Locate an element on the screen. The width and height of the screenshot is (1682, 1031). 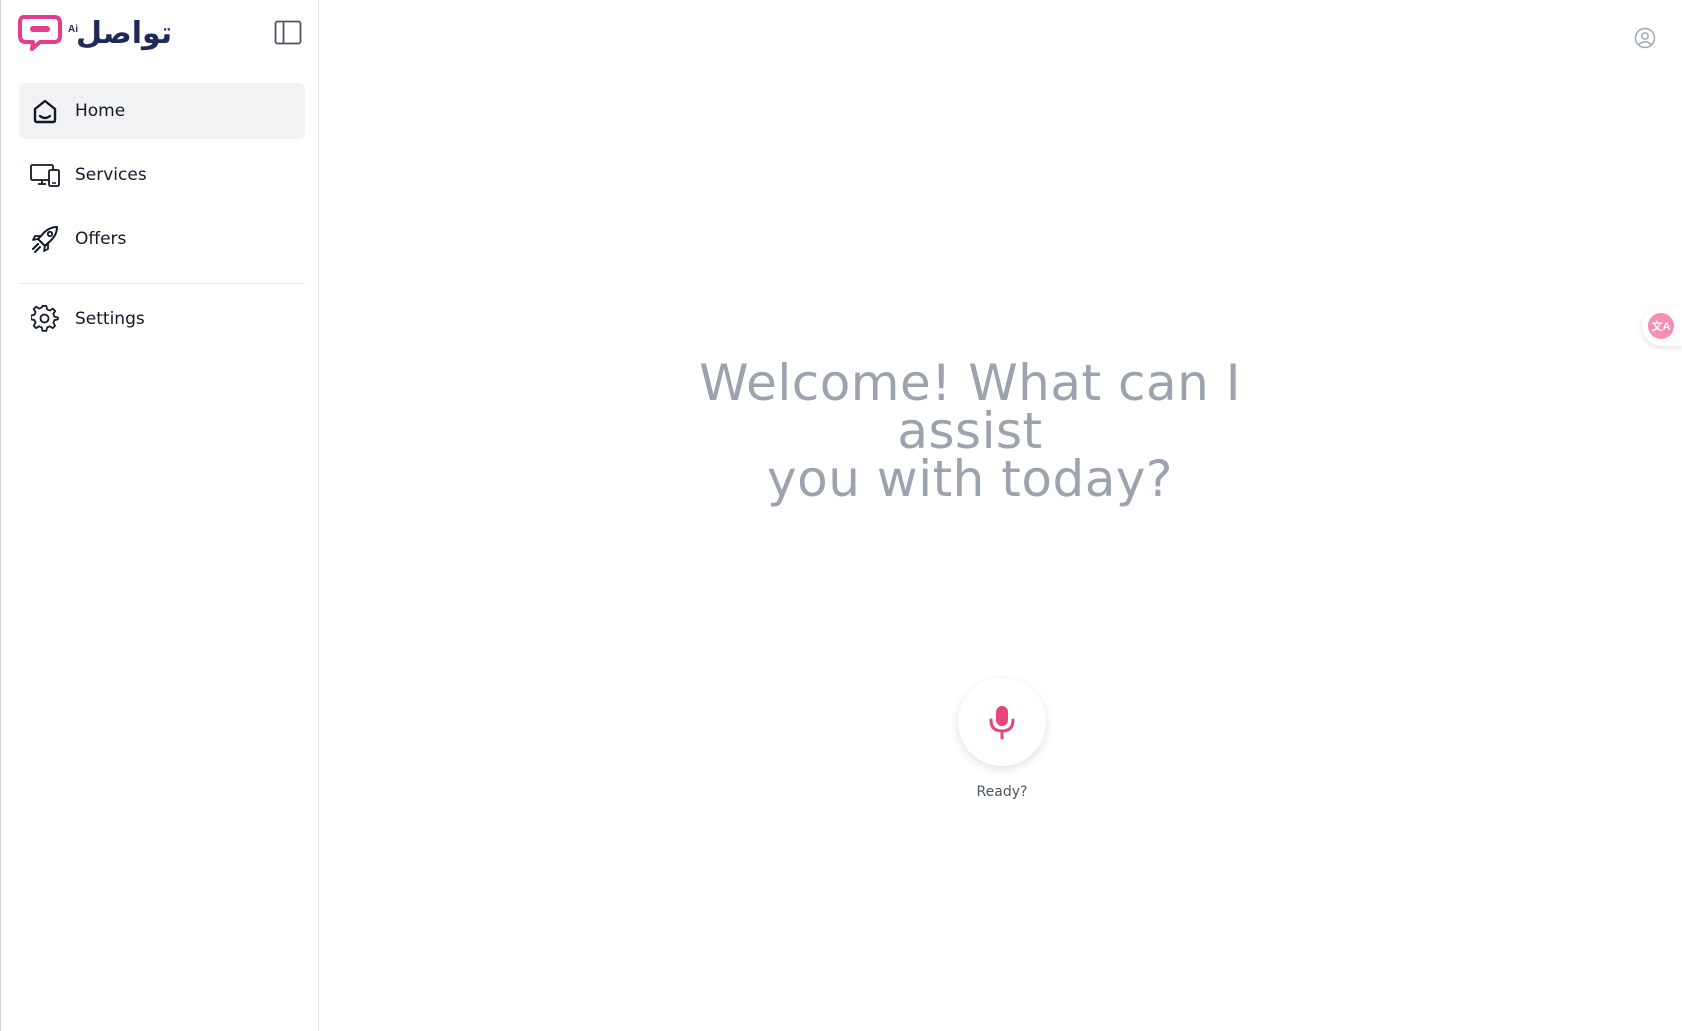
chat-bubble-logo-icon is located at coordinates (40, 33).